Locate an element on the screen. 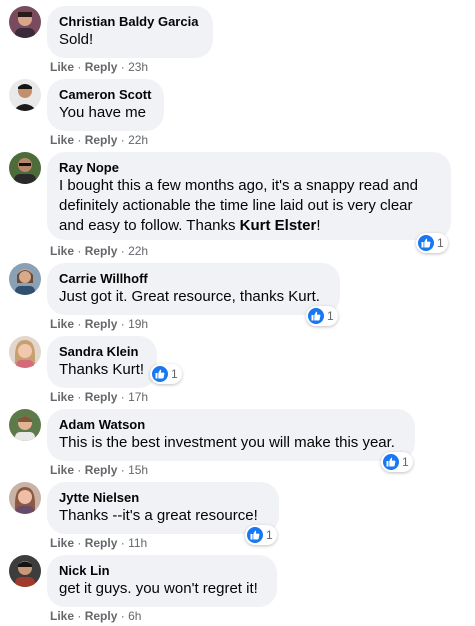 This screenshot has width=475, height=626. comment-text: Sold! is located at coordinates (76, 39).